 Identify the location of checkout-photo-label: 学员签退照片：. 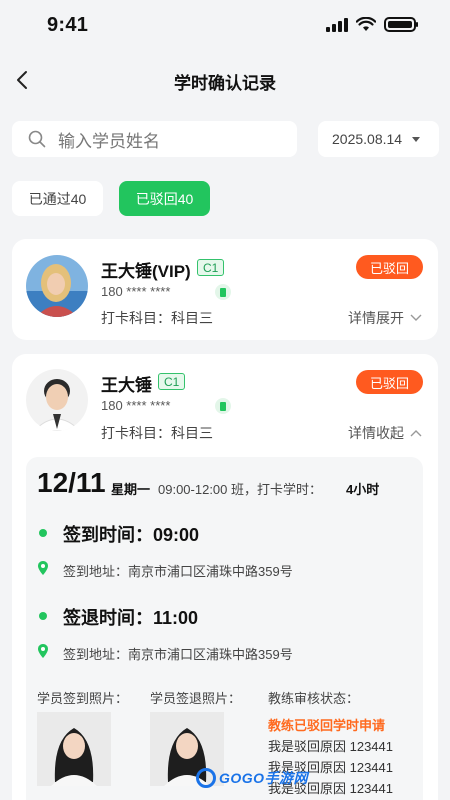
(196, 698).